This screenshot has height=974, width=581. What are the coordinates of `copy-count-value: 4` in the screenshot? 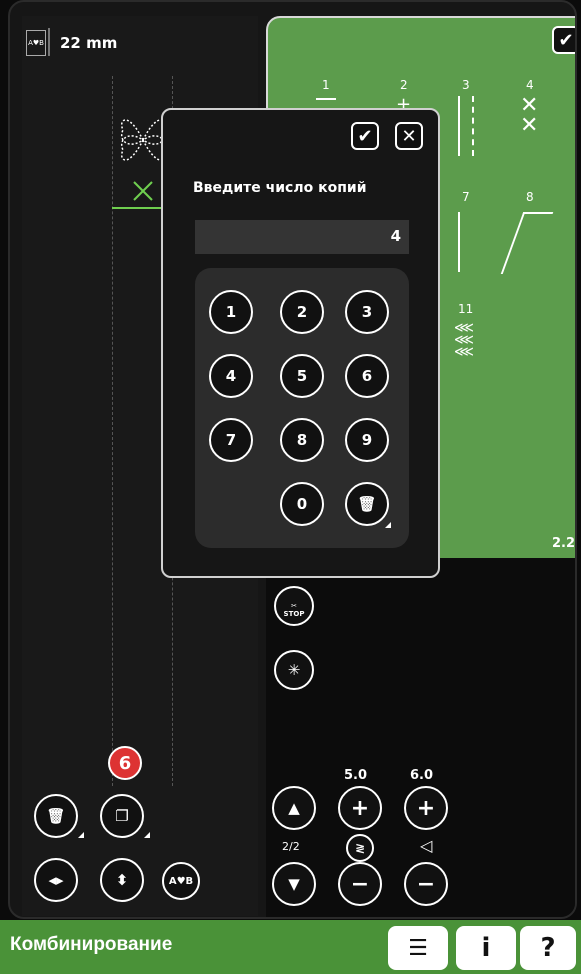 It's located at (395, 236).